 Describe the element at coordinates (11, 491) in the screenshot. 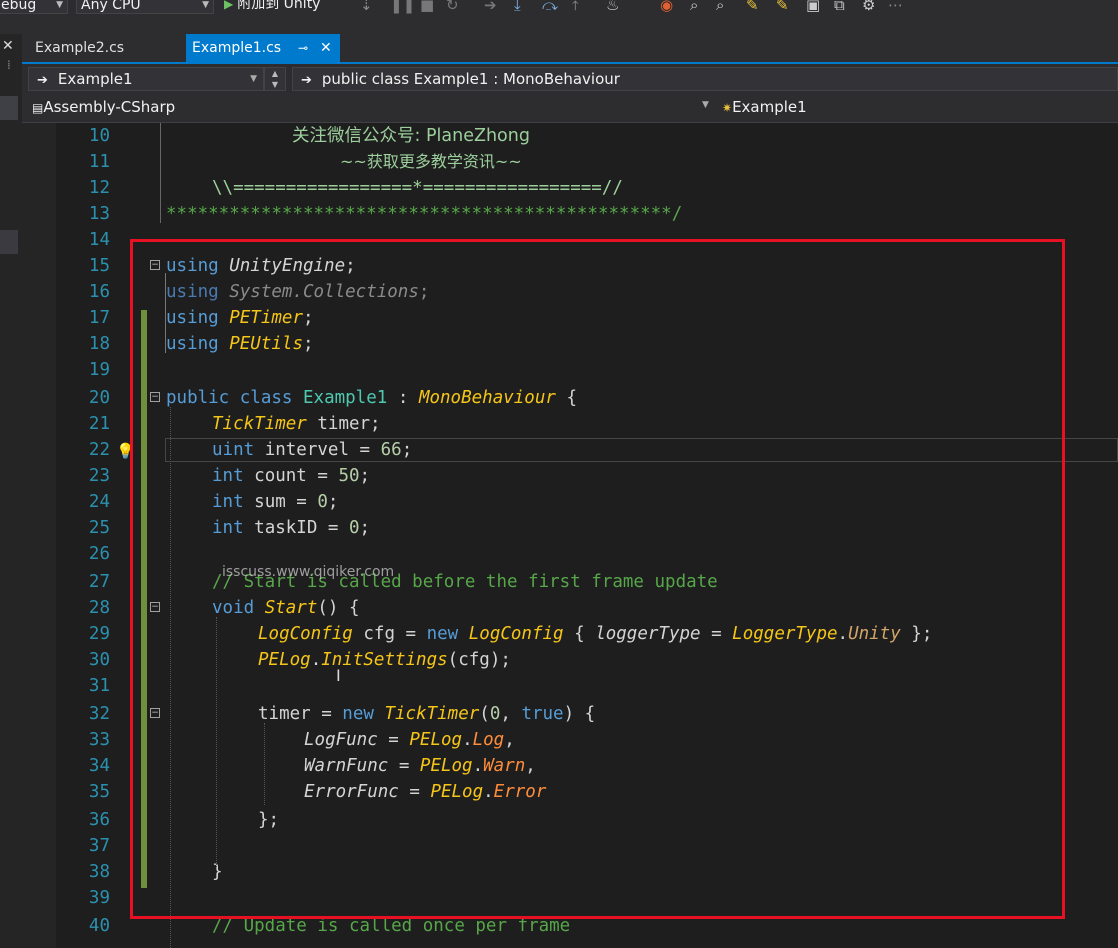

I see `left-tool-strip: ✕ ⁞` at that location.